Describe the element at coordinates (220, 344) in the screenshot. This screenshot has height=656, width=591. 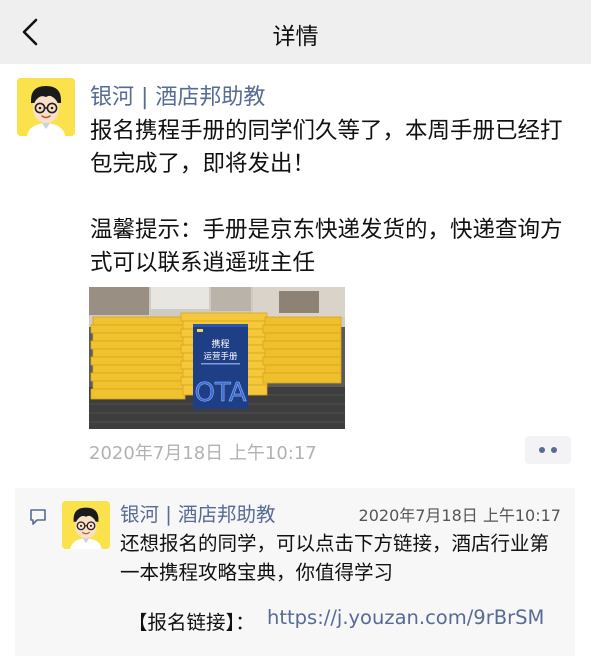
I see `book-title-line1: 携程` at that location.